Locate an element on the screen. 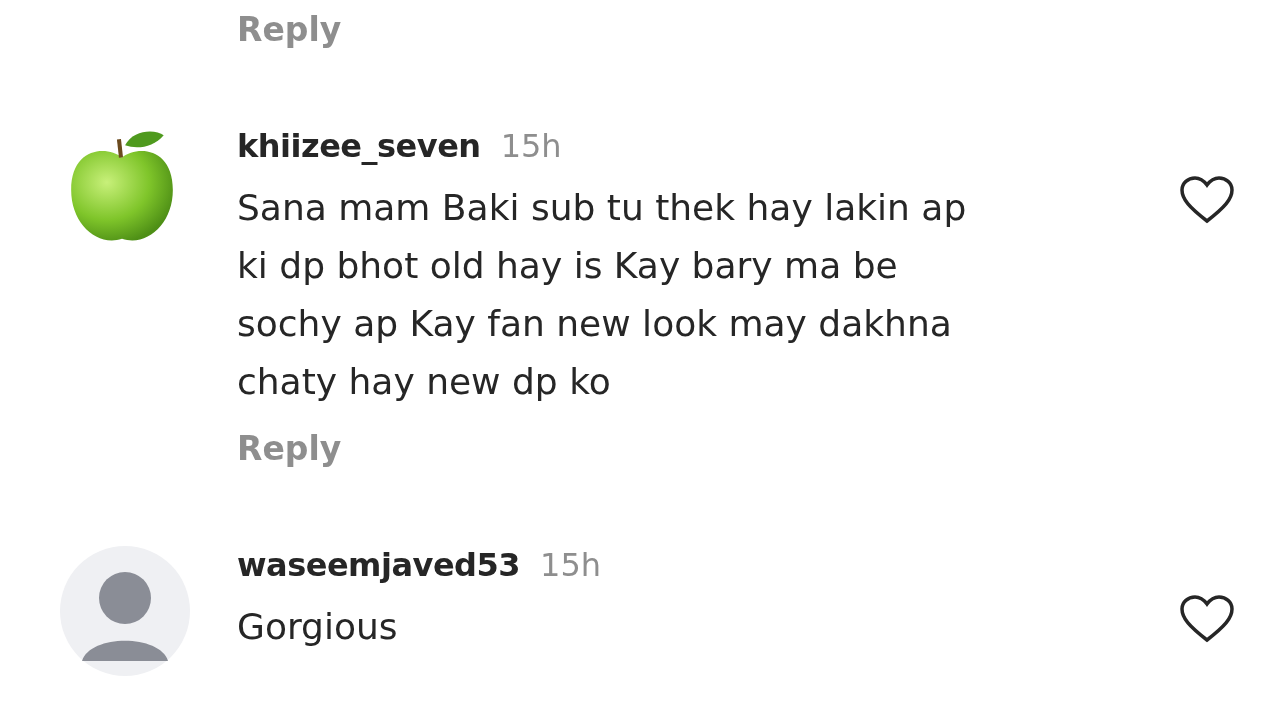  comment-text: Gorgious is located at coordinates (318, 627).